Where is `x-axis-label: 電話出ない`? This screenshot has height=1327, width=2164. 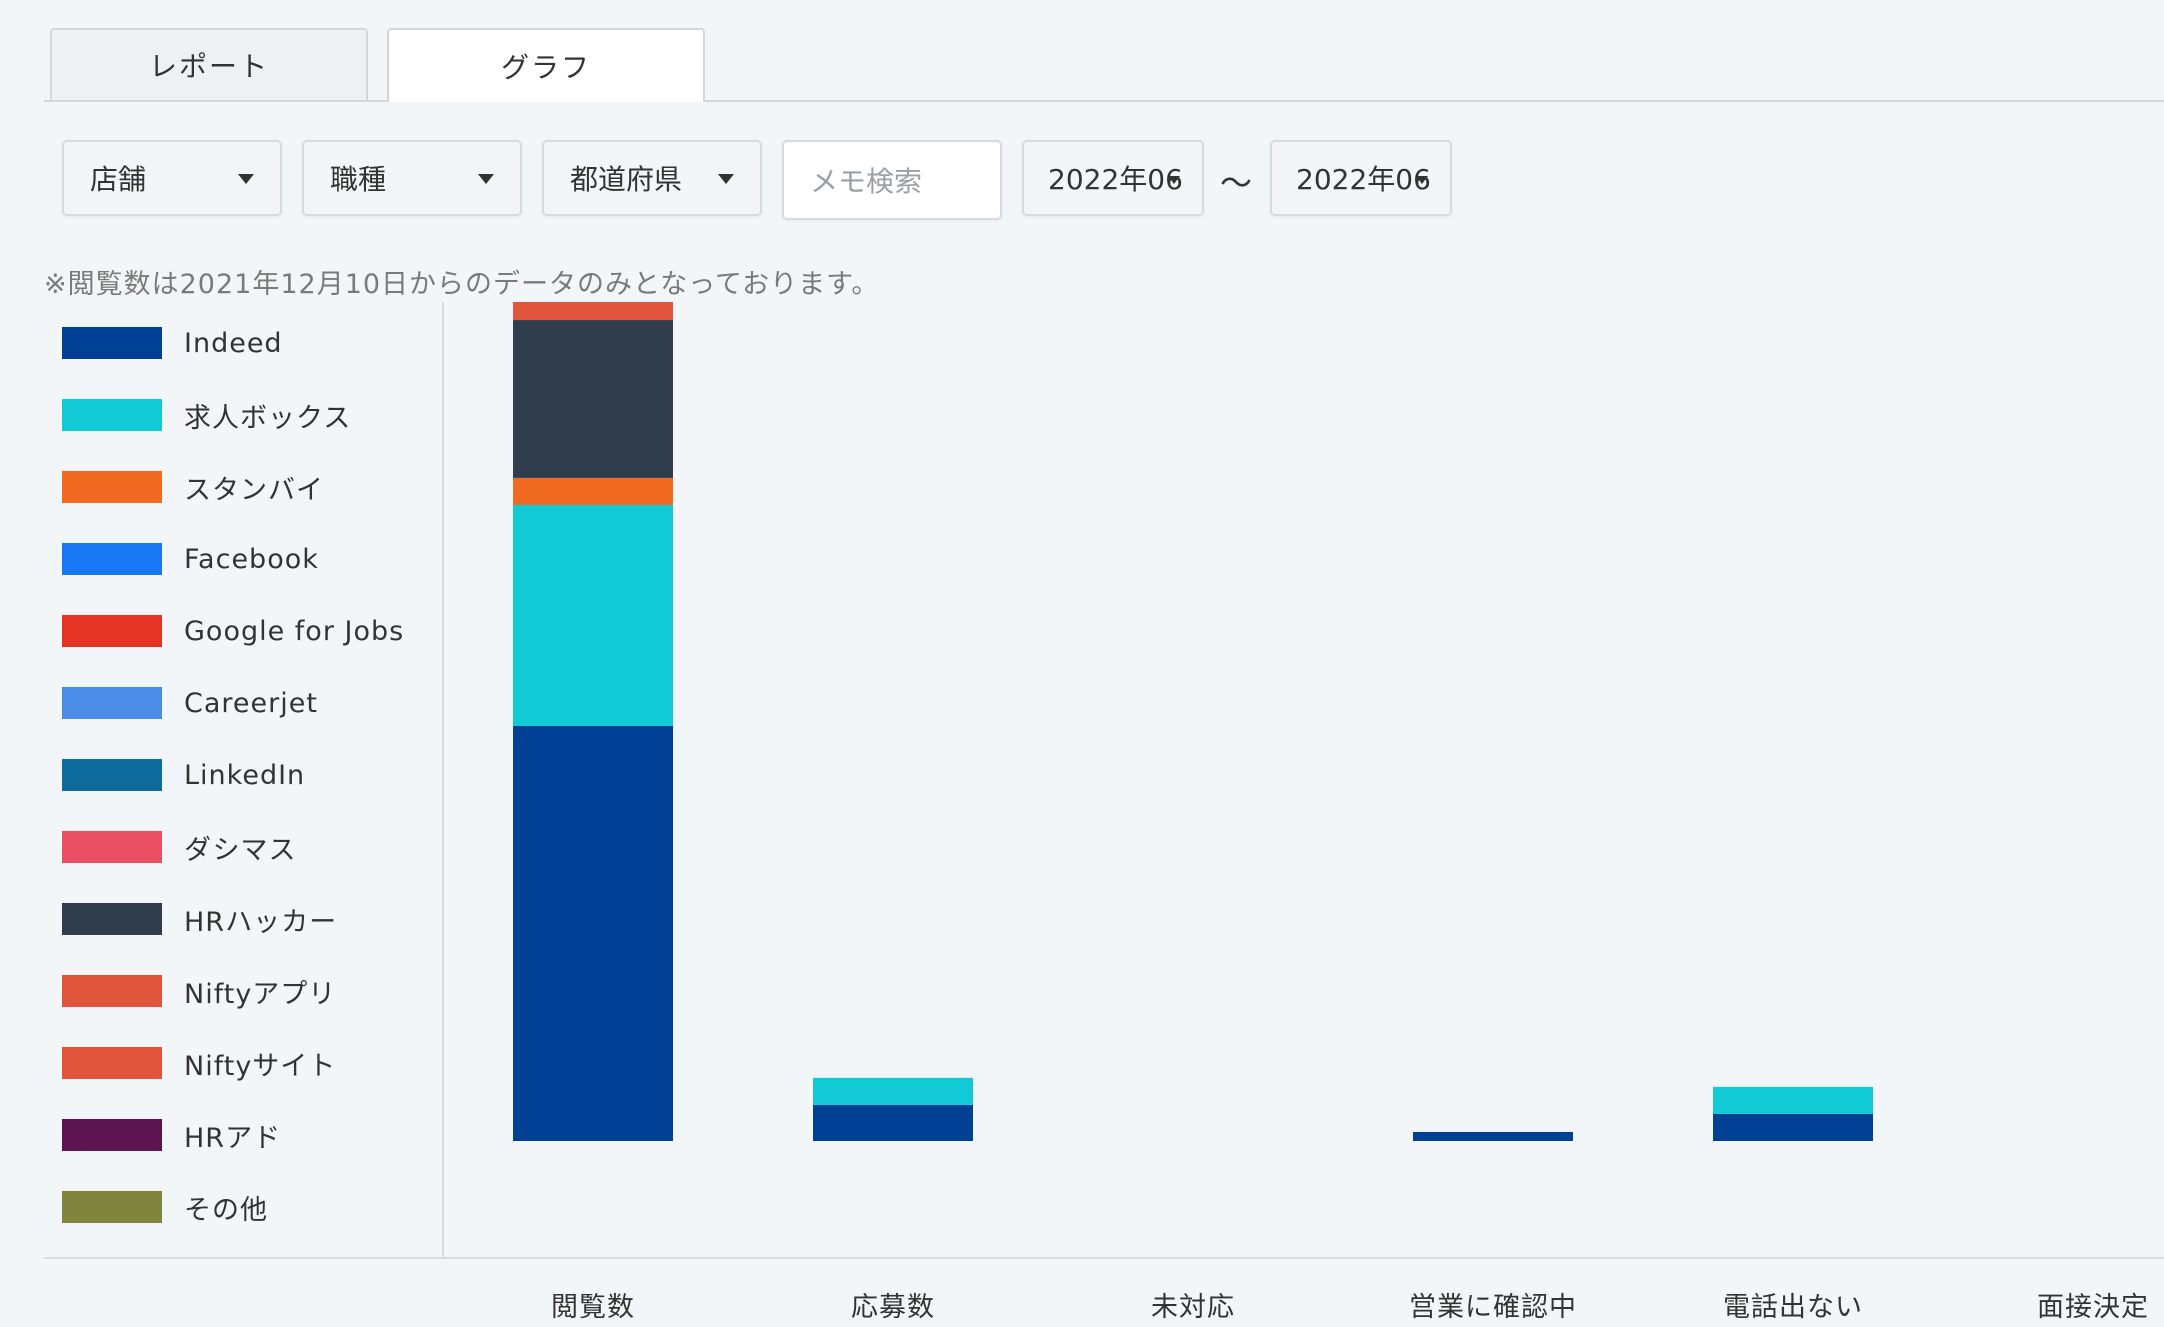
x-axis-label: 電話出ない is located at coordinates (1793, 1307).